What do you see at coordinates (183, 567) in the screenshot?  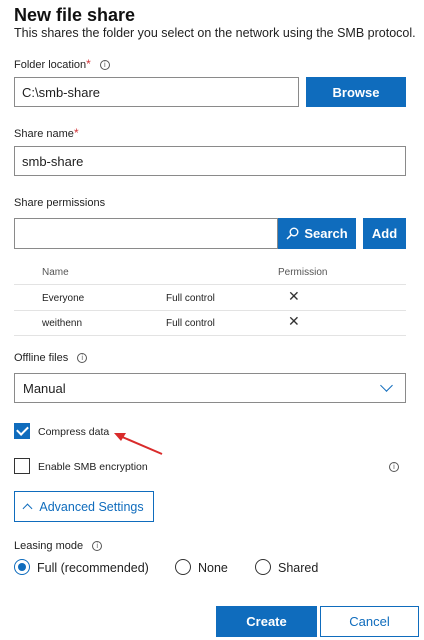 I see `radio-none` at bounding box center [183, 567].